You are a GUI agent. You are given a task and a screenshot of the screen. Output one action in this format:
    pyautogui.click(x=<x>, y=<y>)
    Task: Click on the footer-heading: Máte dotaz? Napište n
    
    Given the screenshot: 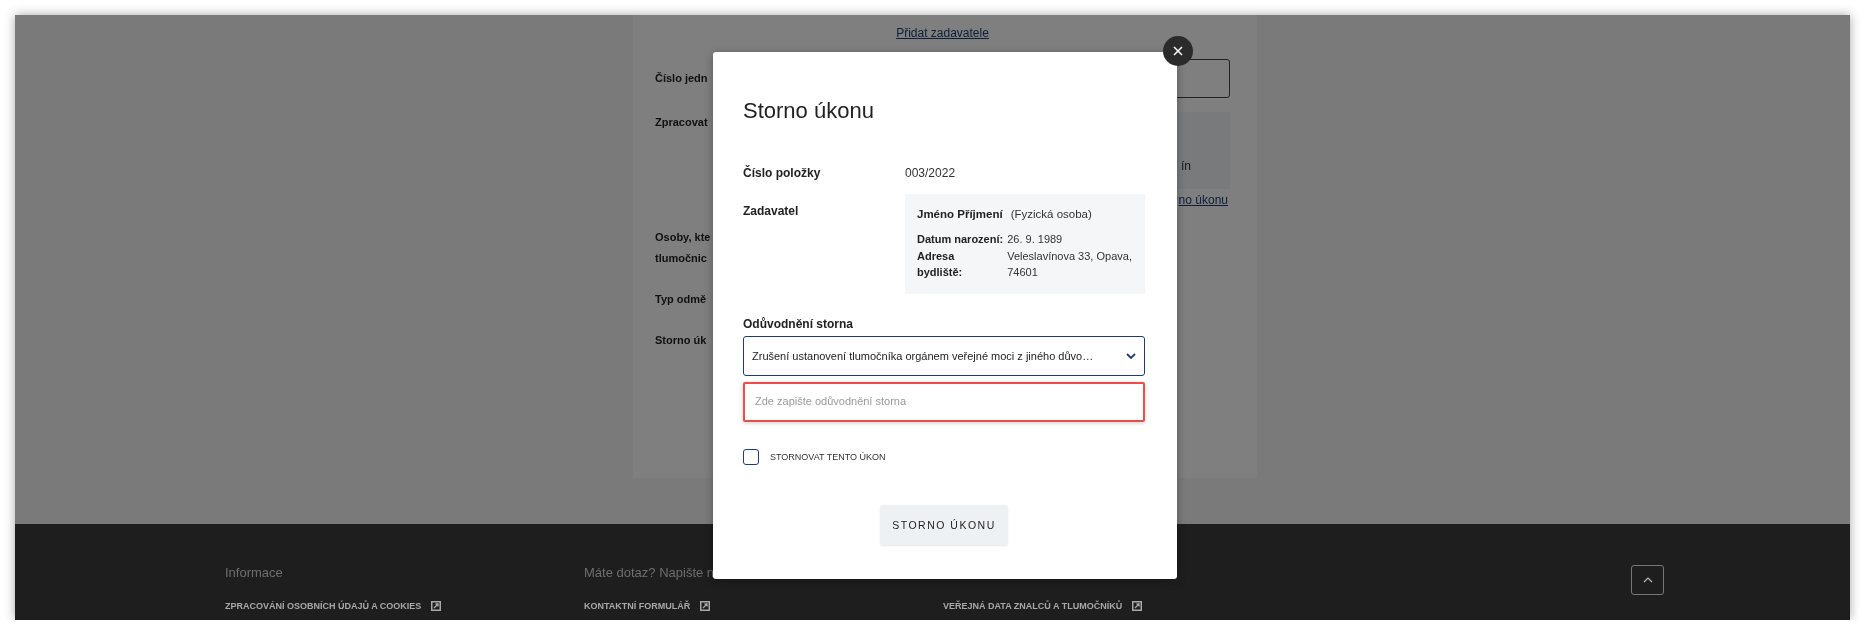 What is the action you would take?
    pyautogui.click(x=649, y=573)
    